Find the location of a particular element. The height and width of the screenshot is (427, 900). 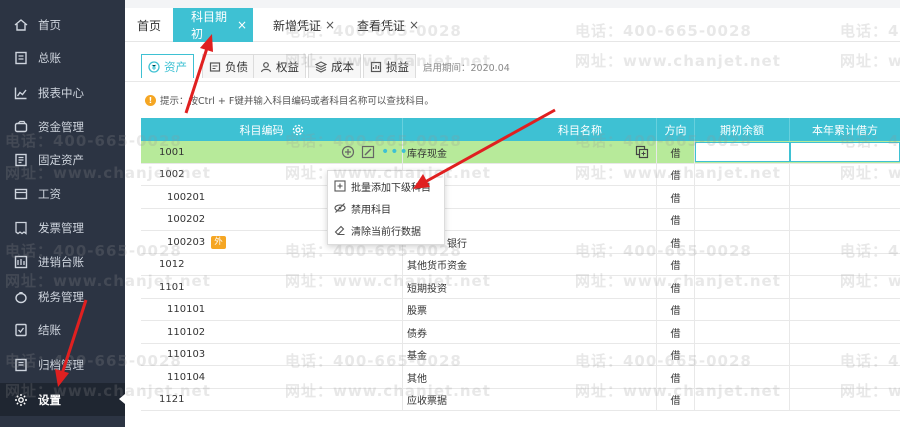

subtab-assets: 资产 is located at coordinates (167, 66).